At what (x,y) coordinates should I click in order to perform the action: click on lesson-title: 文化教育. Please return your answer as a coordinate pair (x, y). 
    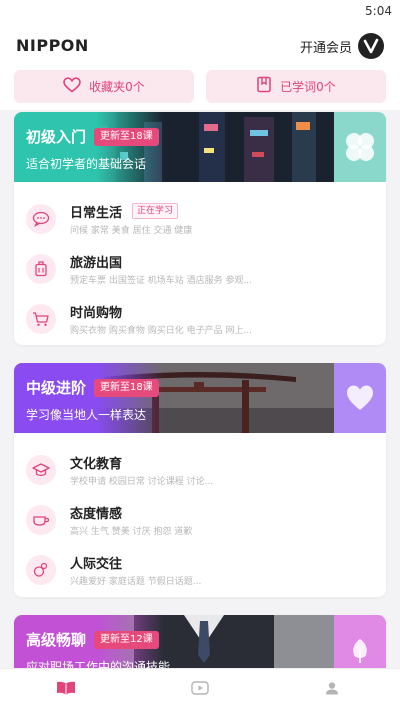
    Looking at the image, I should click on (96, 464).